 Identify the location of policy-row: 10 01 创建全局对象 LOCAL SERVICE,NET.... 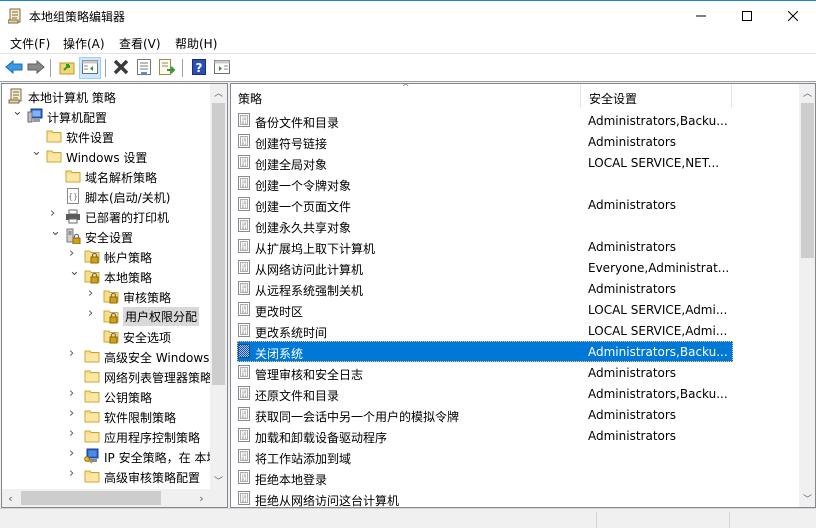
(516, 162).